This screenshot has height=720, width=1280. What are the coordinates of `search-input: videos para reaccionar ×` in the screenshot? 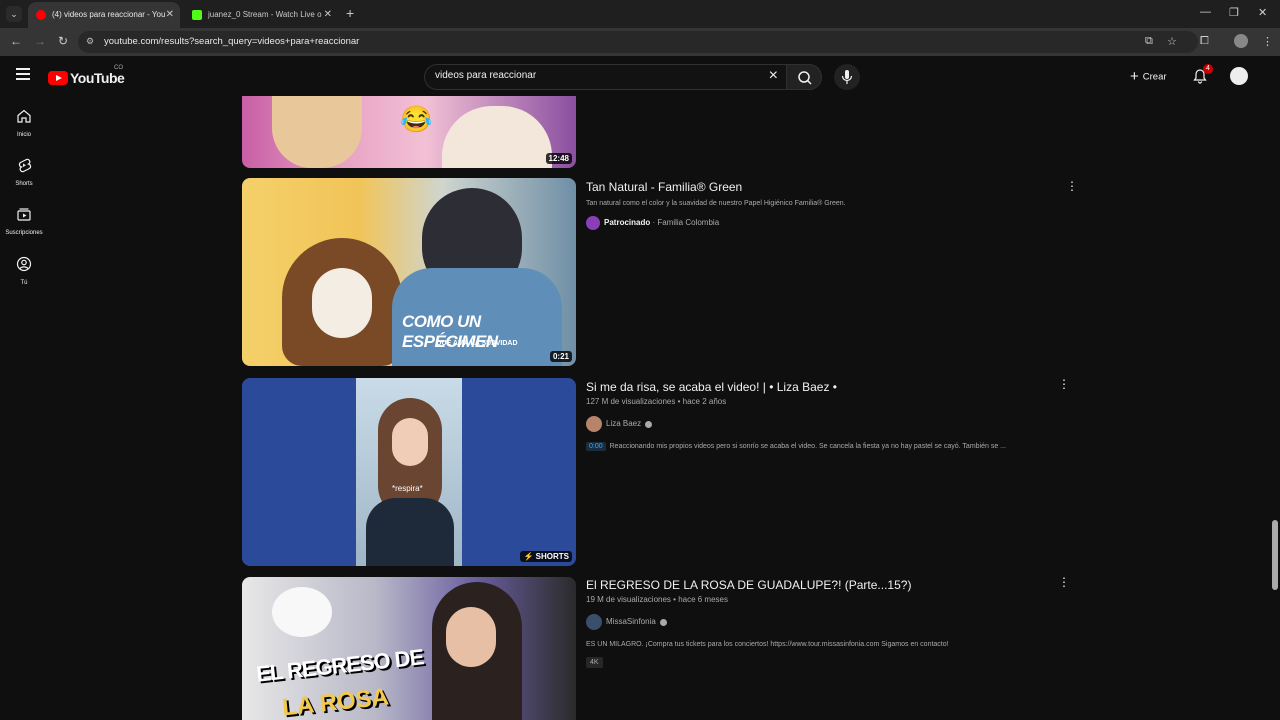 It's located at (605, 77).